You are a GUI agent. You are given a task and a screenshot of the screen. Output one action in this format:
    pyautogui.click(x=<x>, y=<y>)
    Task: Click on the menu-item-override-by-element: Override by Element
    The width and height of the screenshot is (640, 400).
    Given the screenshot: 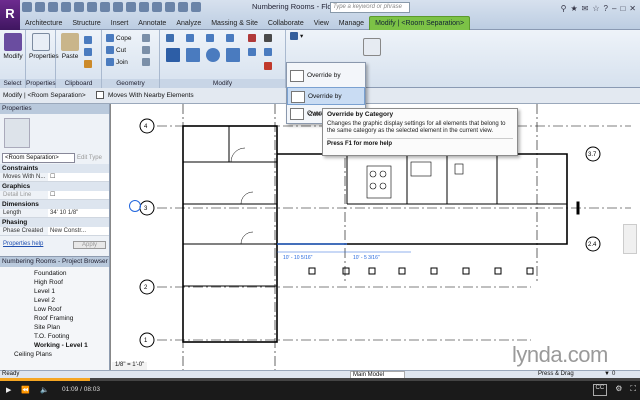 What is the action you would take?
    pyautogui.click(x=326, y=82)
    